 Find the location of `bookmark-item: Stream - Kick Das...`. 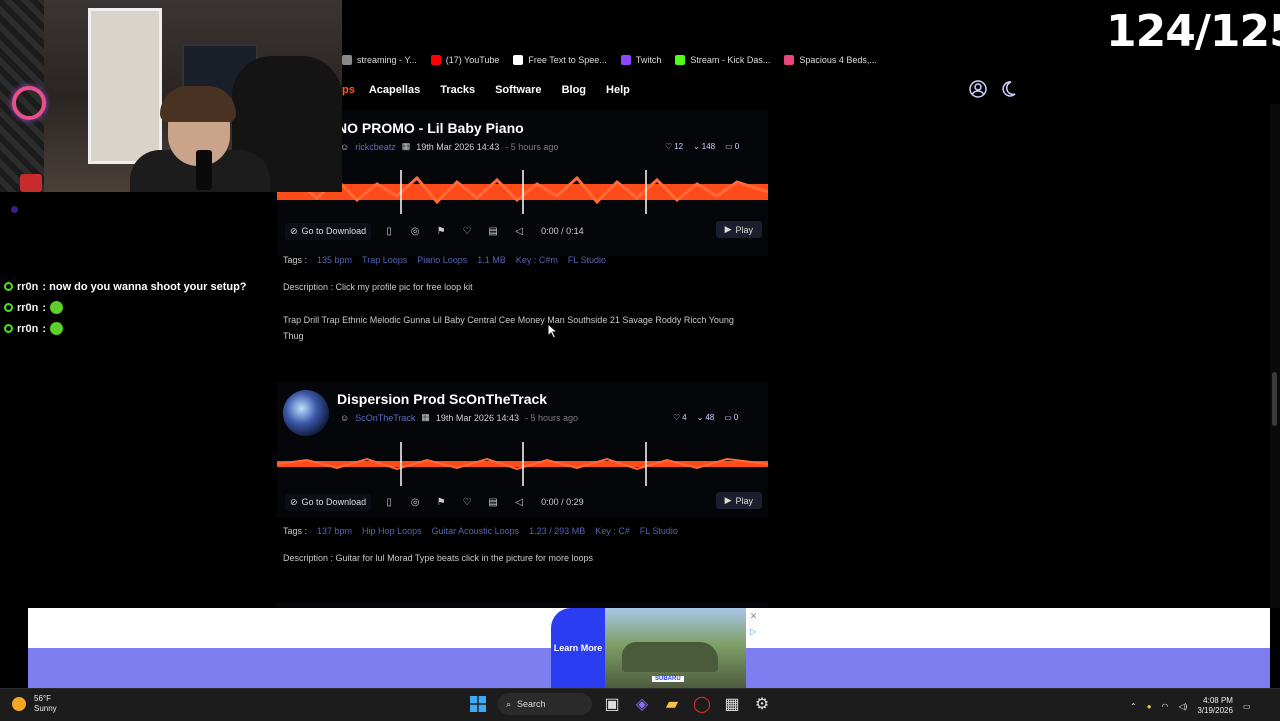

bookmark-item: Stream - Kick Das... is located at coordinates (722, 60).